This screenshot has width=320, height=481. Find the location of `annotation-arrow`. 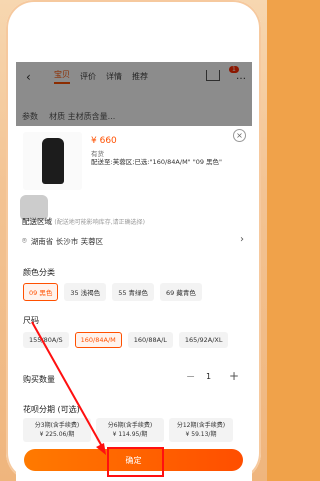

annotation-arrow is located at coordinates (68, 388).